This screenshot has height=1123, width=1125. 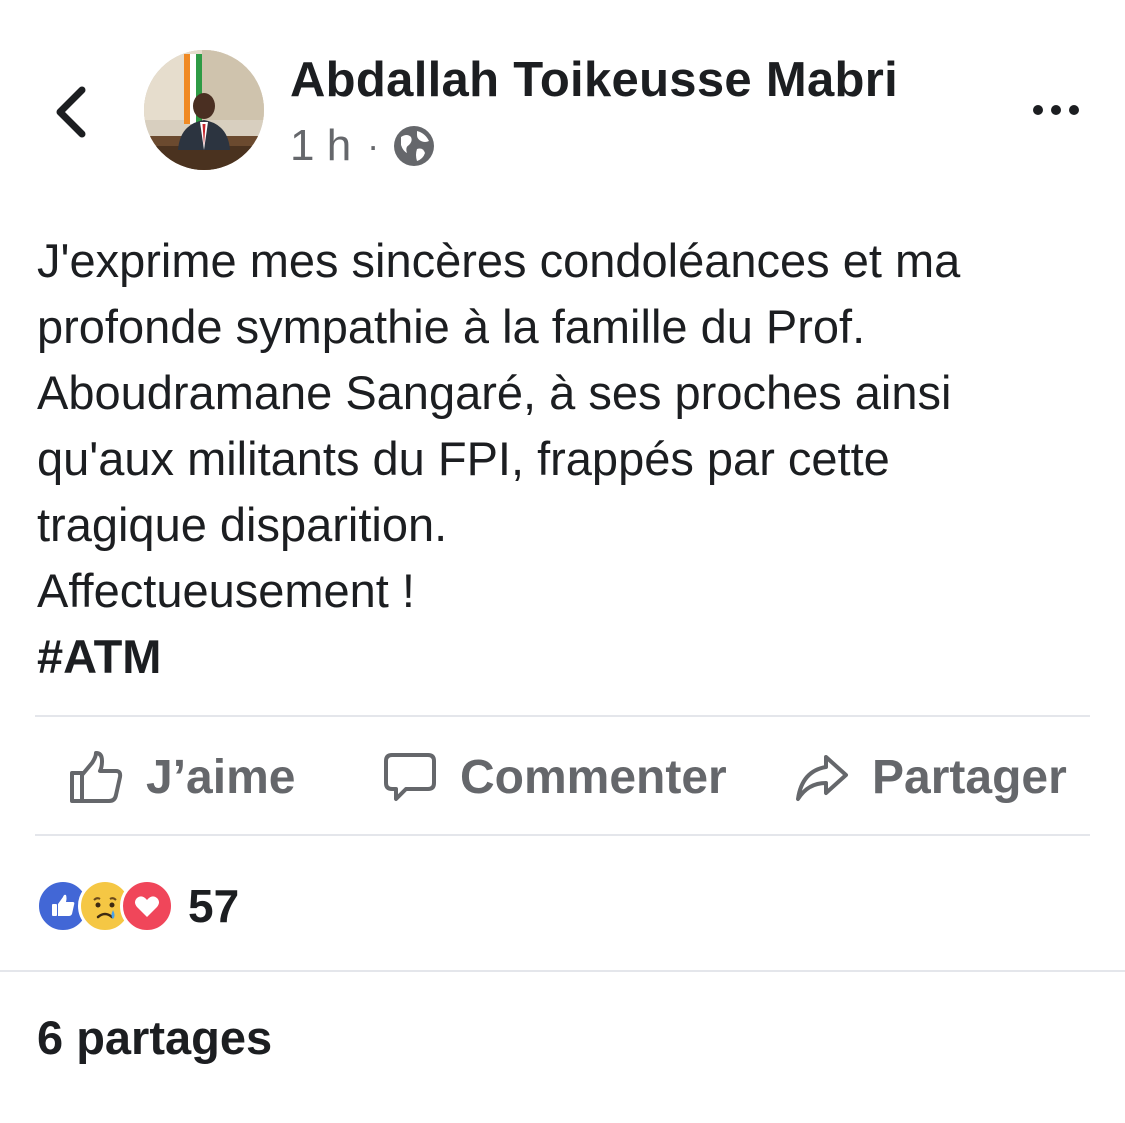 What do you see at coordinates (593, 777) in the screenshot?
I see `comment-label: Commenter` at bounding box center [593, 777].